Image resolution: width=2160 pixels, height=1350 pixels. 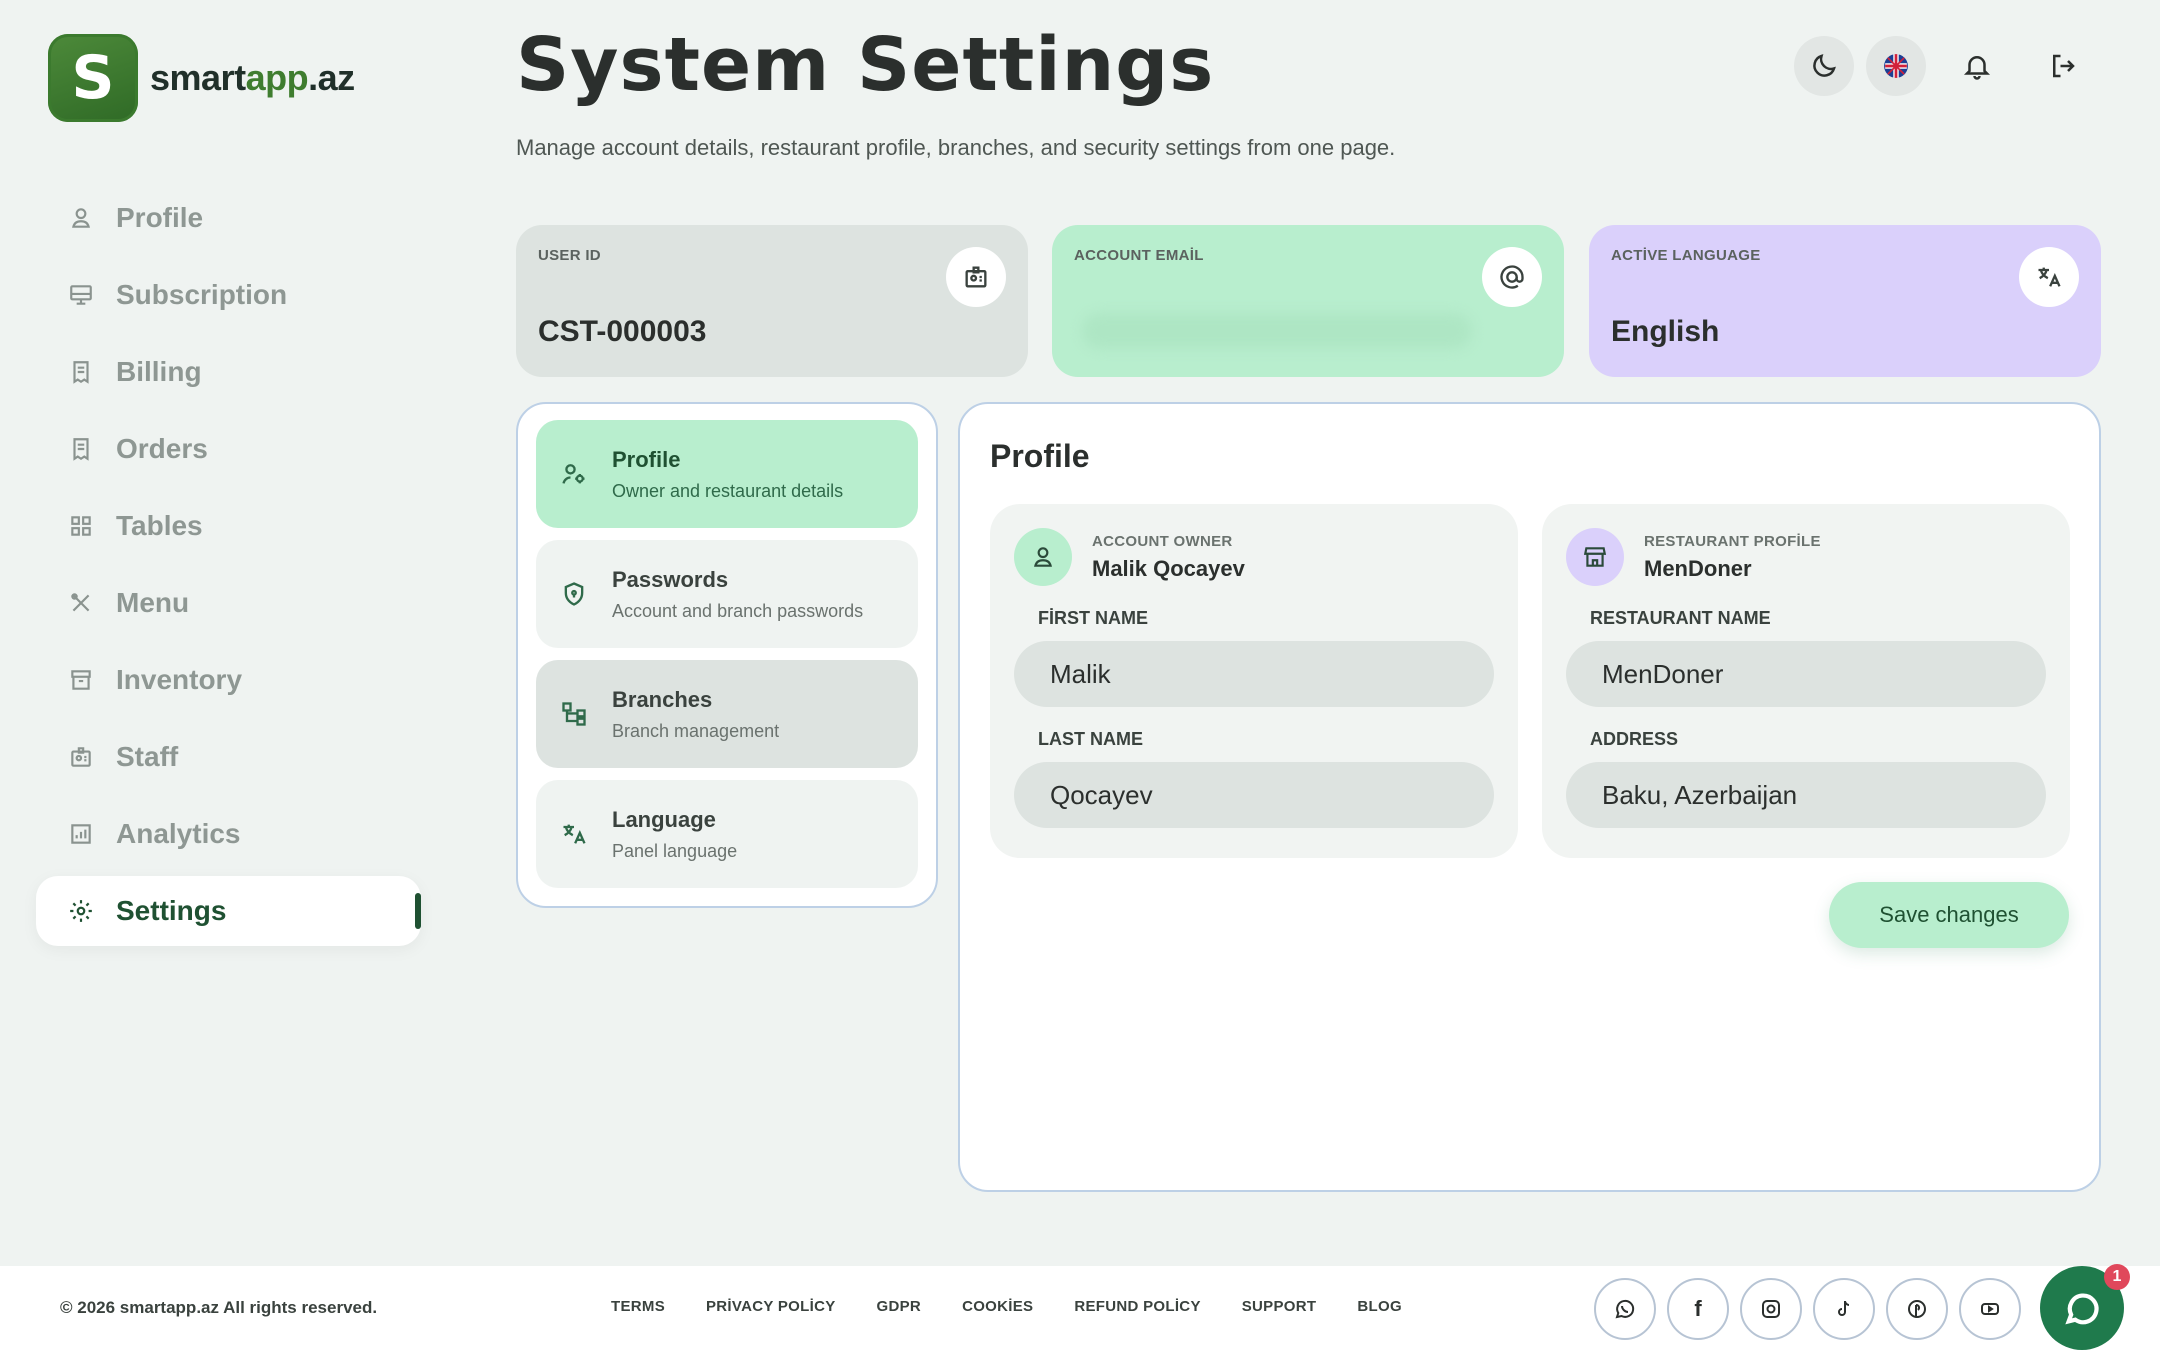 I want to click on youtube-button, so click(x=1990, y=1309).